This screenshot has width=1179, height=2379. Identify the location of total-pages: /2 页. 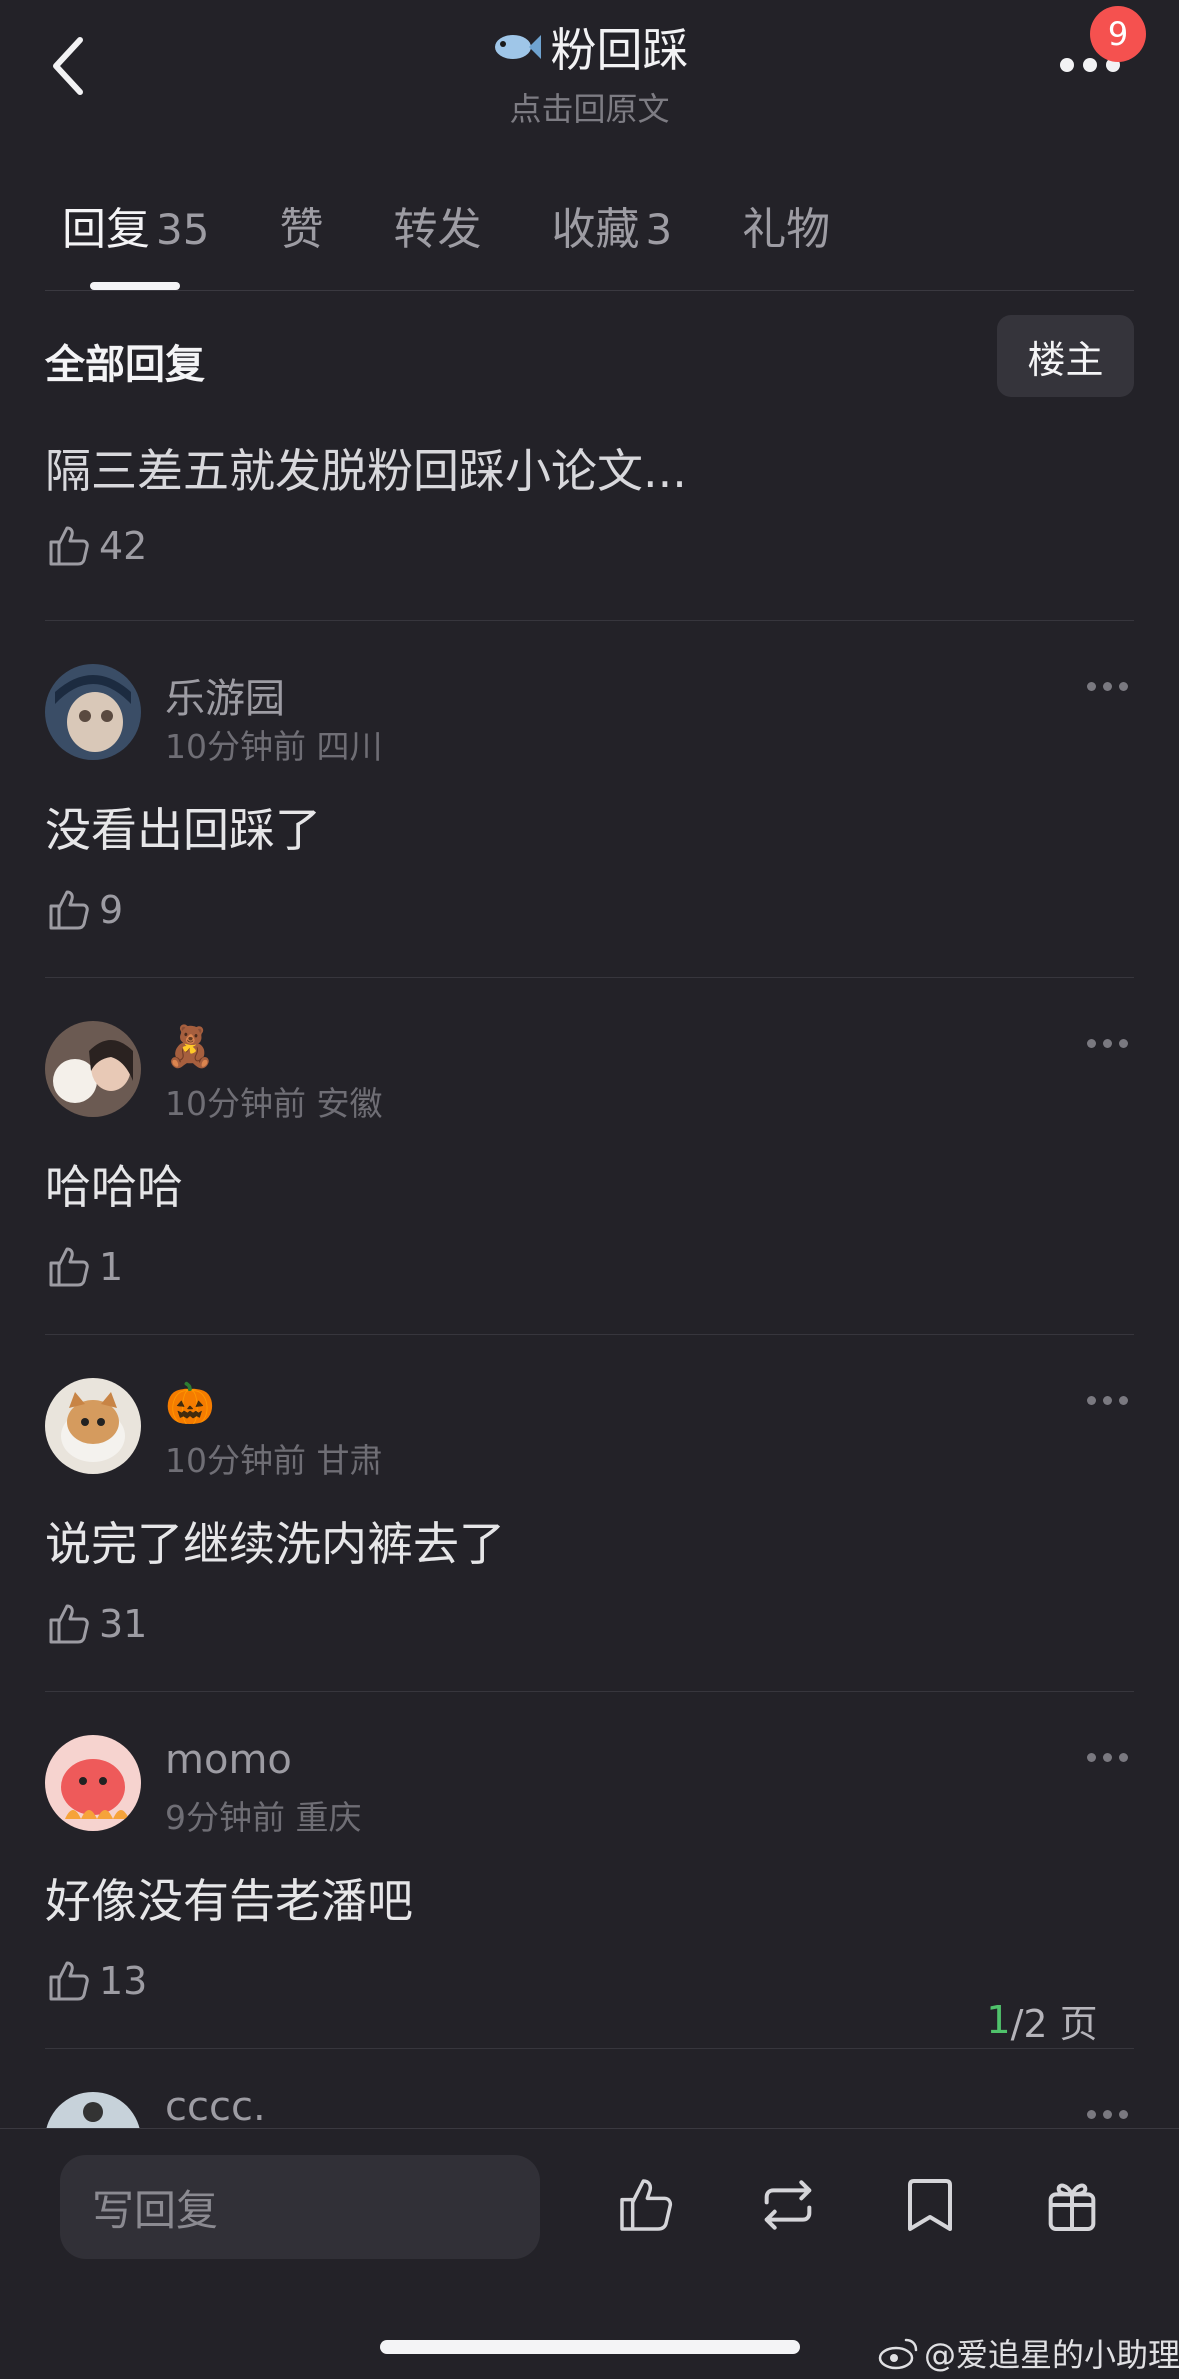
(1054, 2023).